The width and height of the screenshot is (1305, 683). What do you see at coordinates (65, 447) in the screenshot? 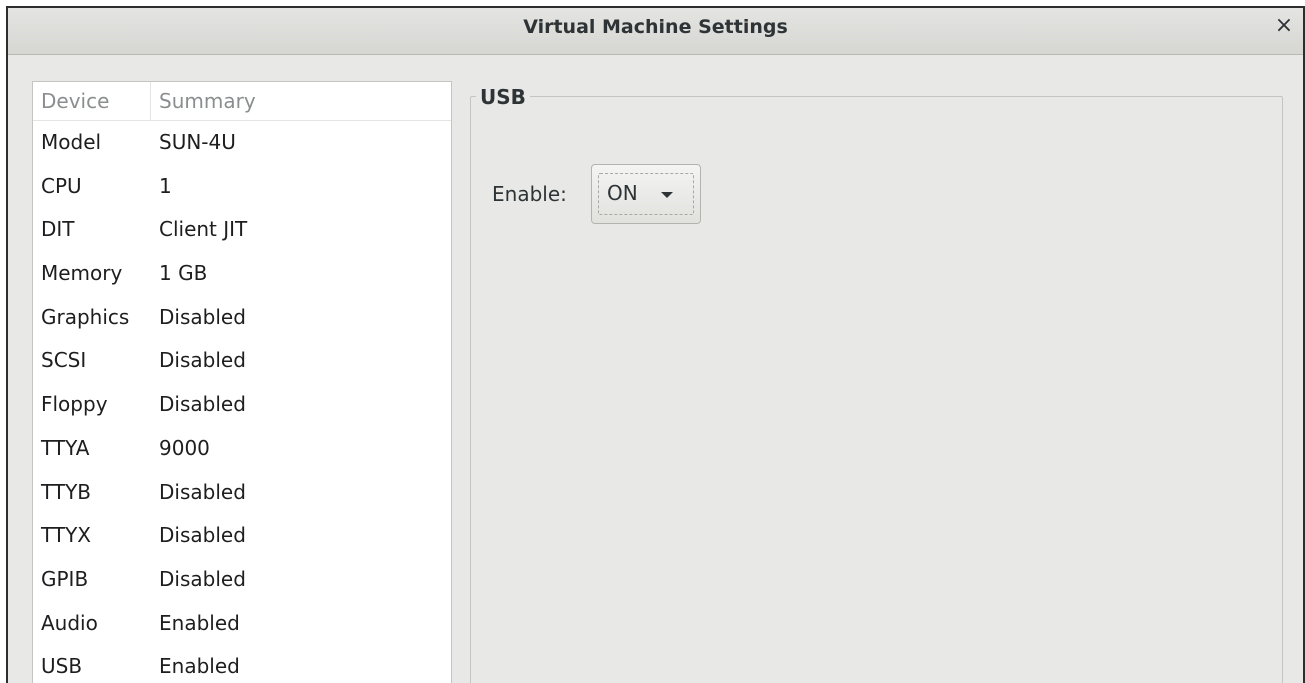
I see `device-name: TTYA` at bounding box center [65, 447].